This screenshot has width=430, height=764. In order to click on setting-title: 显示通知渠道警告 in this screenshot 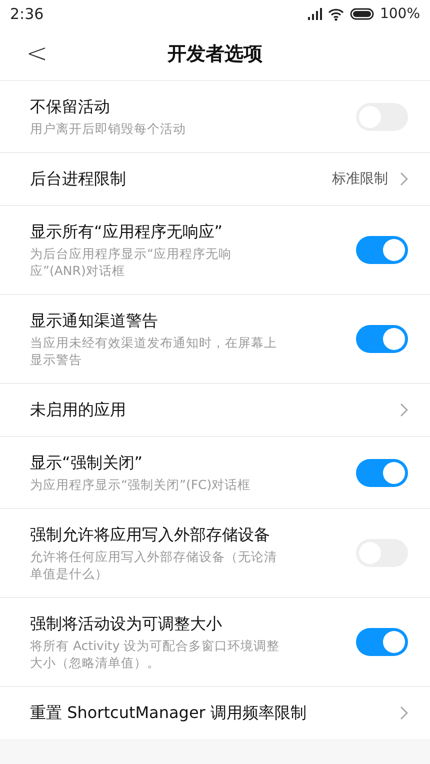, I will do `click(94, 321)`.